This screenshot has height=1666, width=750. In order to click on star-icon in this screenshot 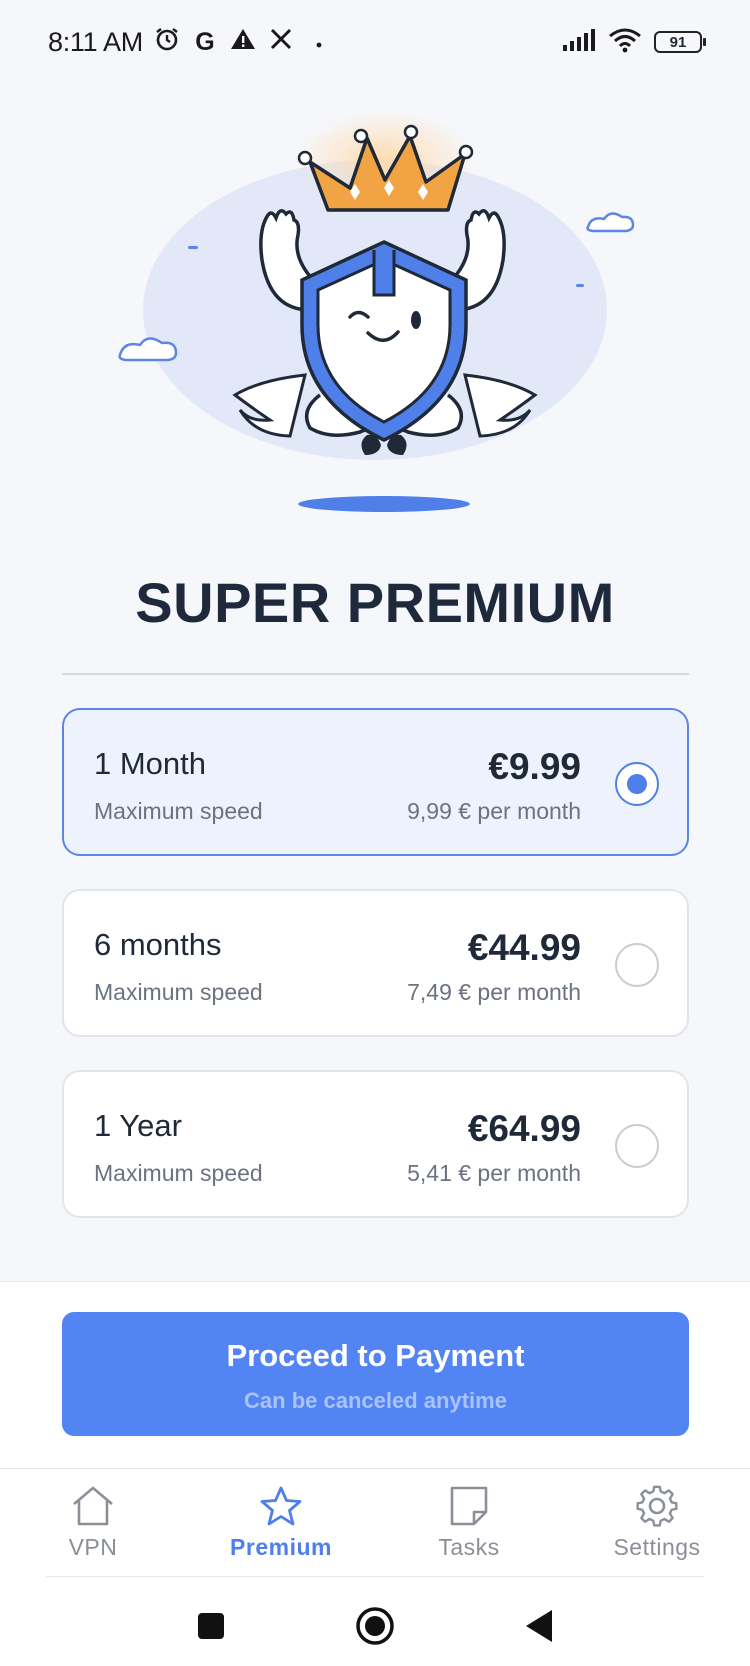, I will do `click(281, 1506)`.